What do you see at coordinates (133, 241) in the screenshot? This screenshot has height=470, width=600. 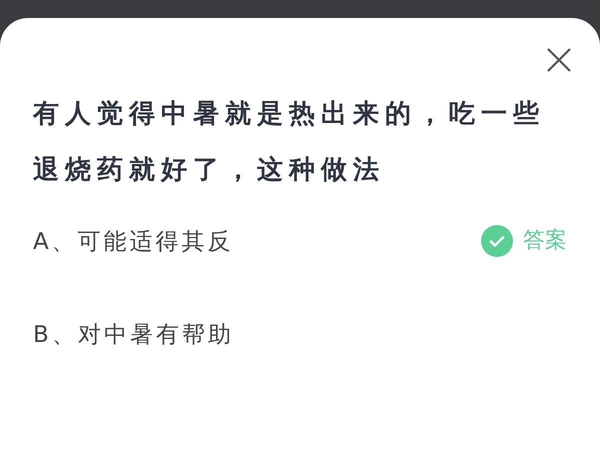 I see `answer-option: A、可能适得其反` at bounding box center [133, 241].